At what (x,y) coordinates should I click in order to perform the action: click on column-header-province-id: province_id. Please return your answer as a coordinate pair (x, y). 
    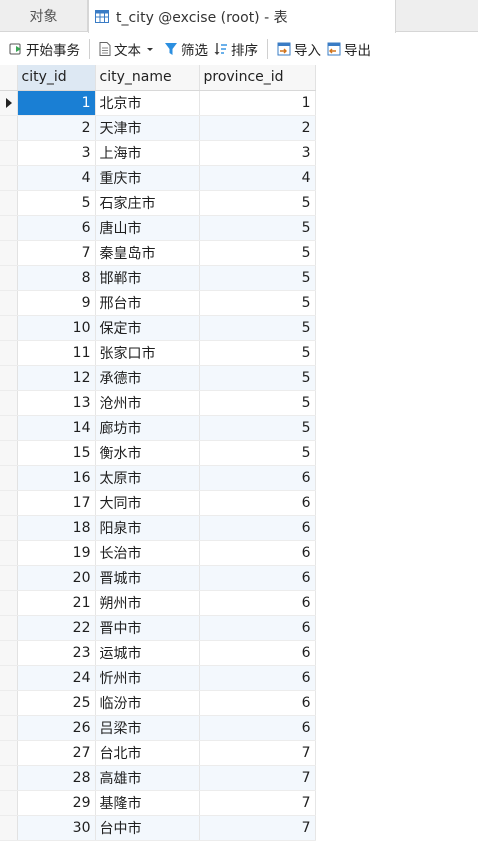
    Looking at the image, I should click on (257, 78).